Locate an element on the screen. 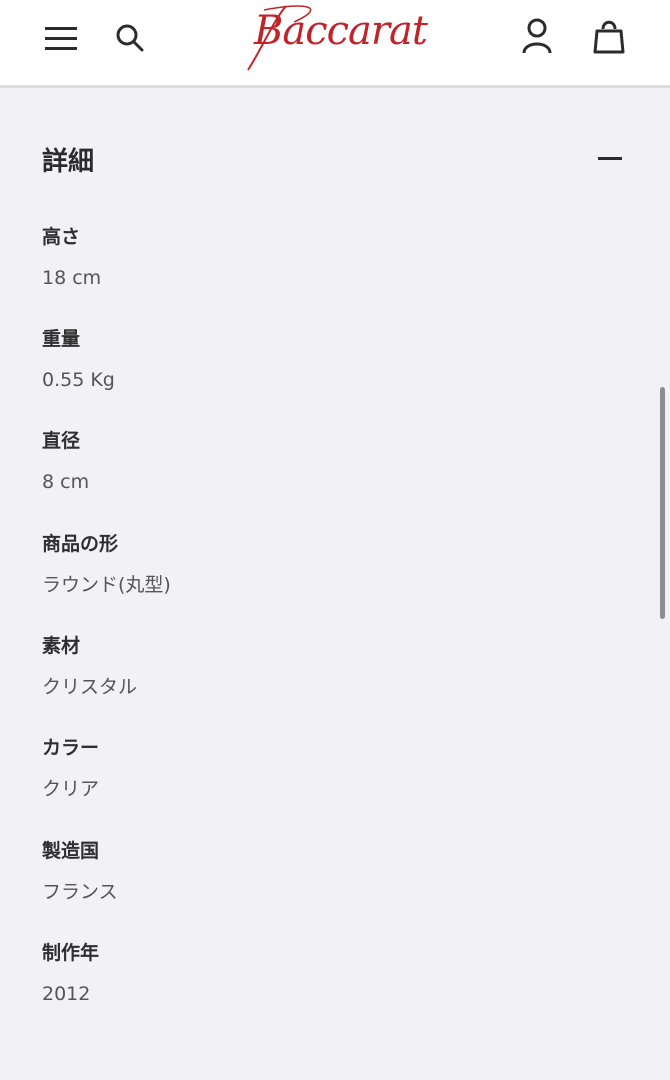 Image resolution: width=670 pixels, height=1080 pixels. spec-value: クリア is located at coordinates (71, 789).